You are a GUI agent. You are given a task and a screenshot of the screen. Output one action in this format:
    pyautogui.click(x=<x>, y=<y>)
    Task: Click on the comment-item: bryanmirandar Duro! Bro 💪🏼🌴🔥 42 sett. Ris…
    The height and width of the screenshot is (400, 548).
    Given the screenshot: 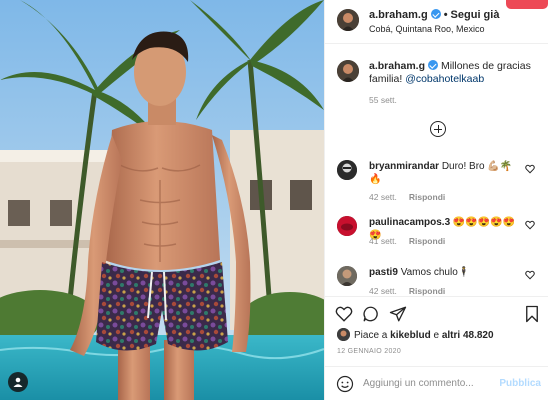 What is the action you would take?
    pyautogui.click(x=436, y=182)
    